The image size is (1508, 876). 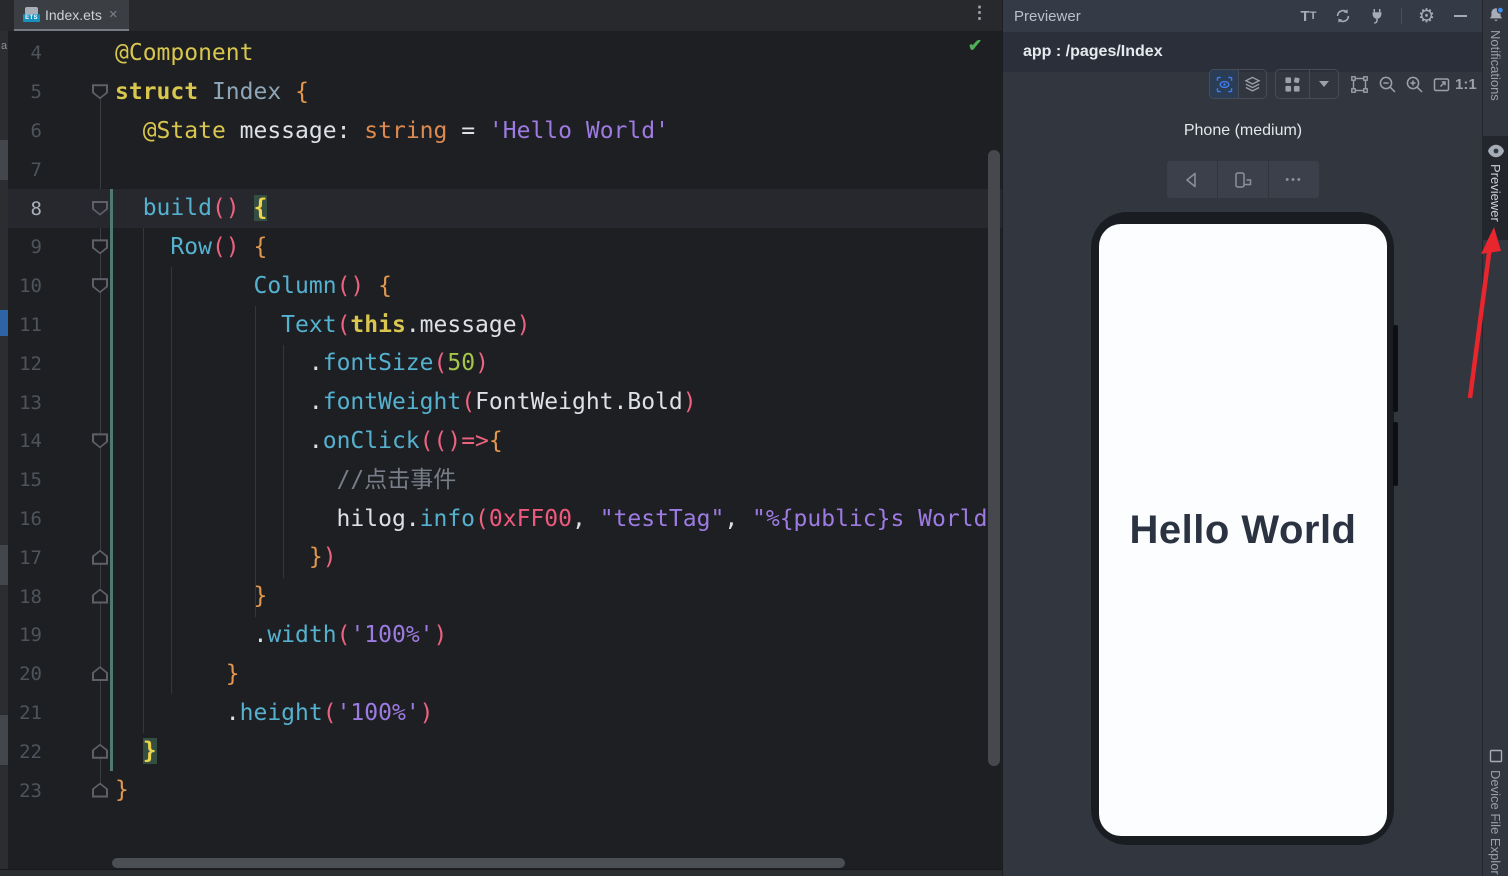 I want to click on horizontal-scrollbar, so click(x=478, y=863).